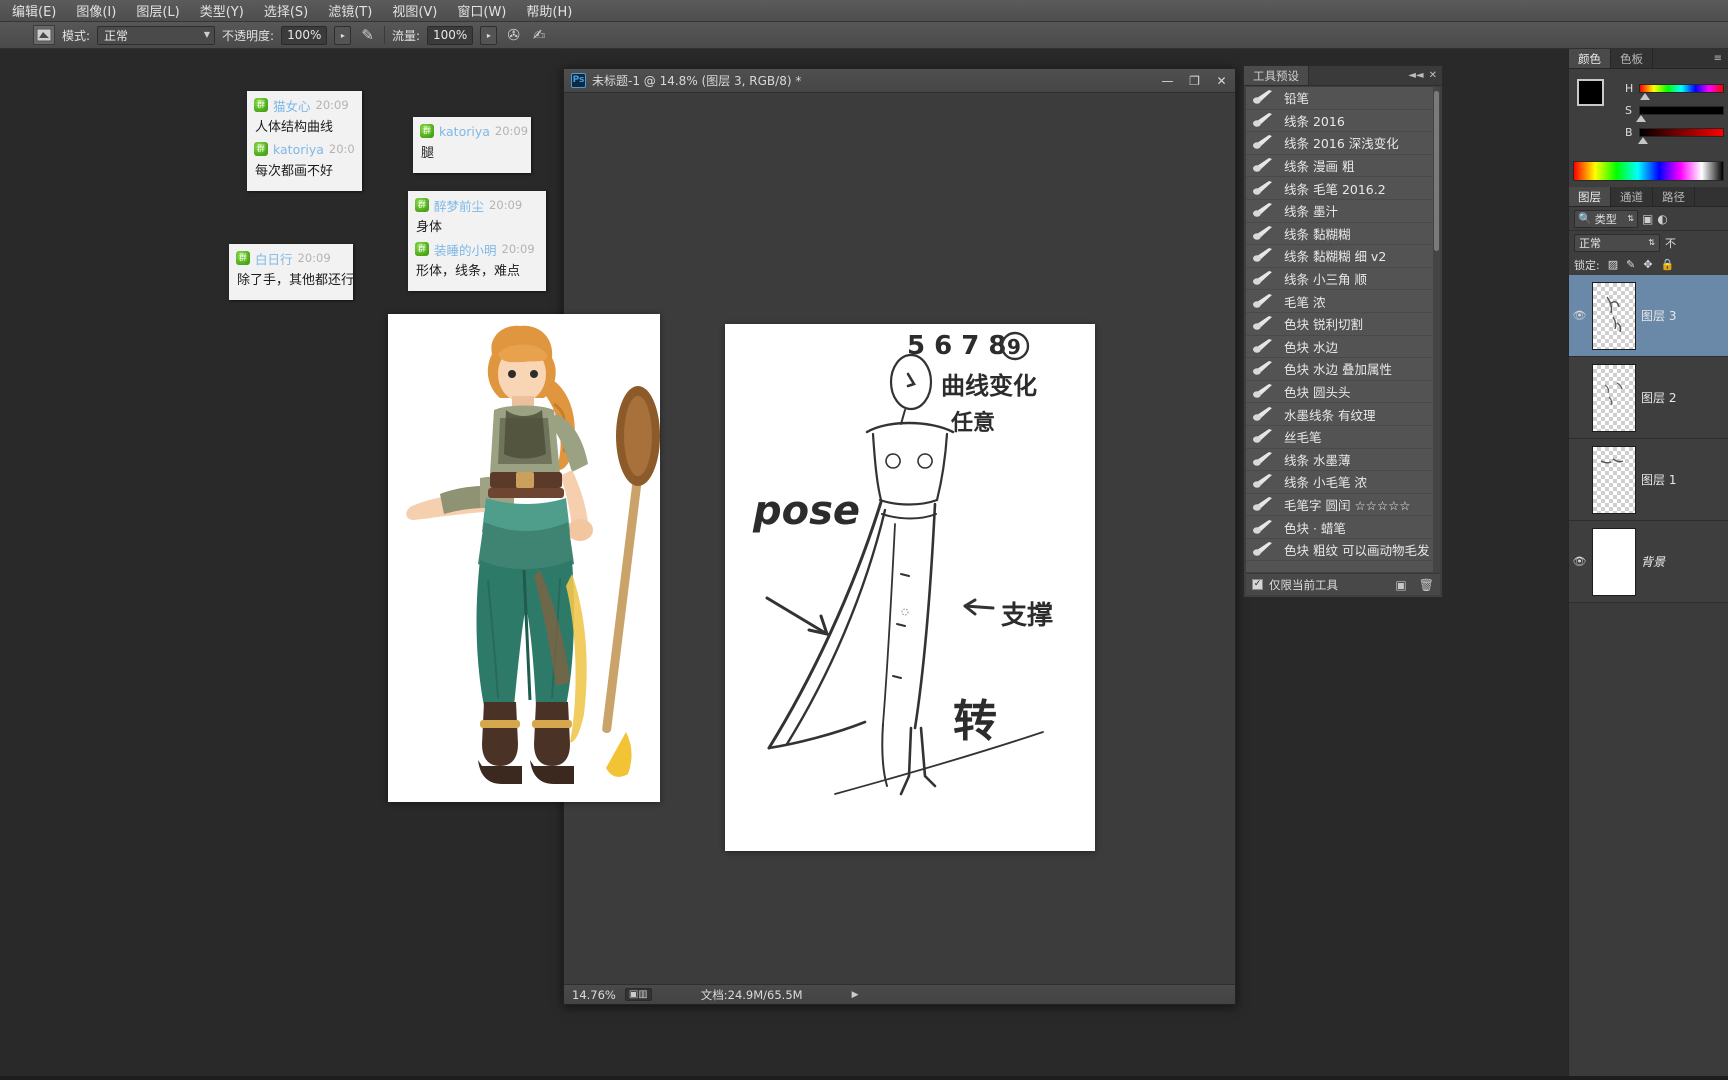  What do you see at coordinates (481, 11) in the screenshot?
I see `menu-item-window: 窗口(W)` at bounding box center [481, 11].